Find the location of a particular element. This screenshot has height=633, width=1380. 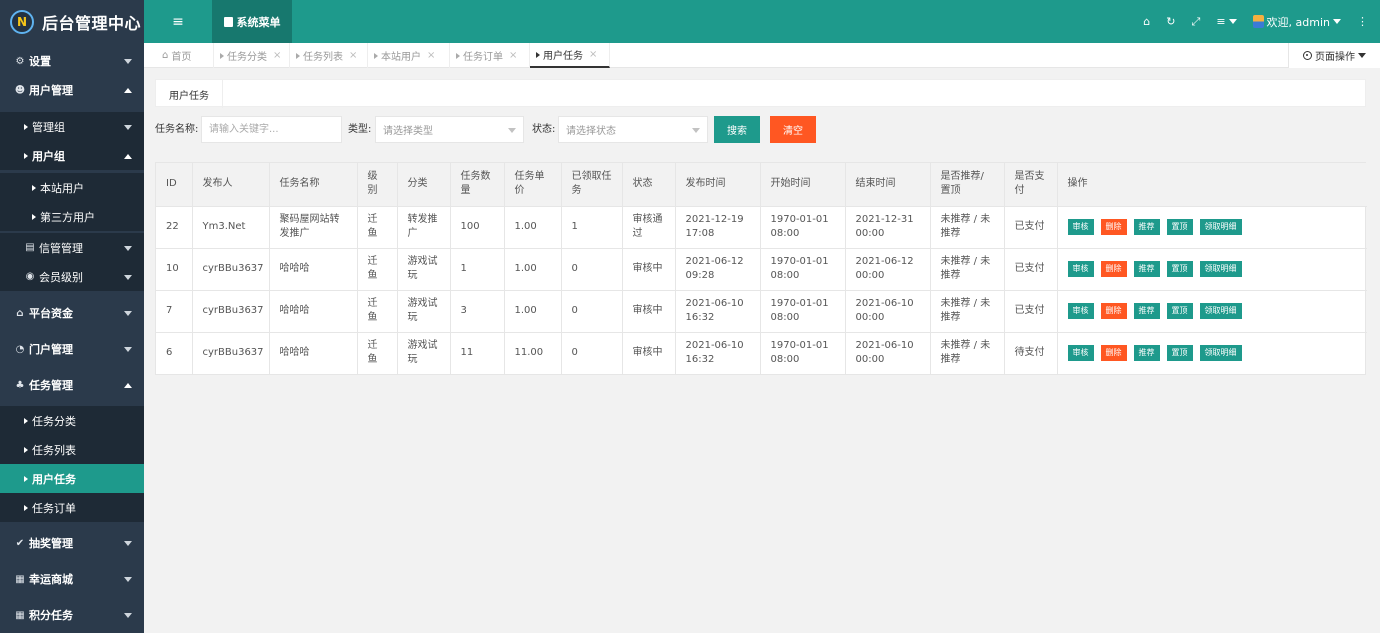

sidebar-item-lottery-management: ✔ 抽奖管理 is located at coordinates (72, 543).